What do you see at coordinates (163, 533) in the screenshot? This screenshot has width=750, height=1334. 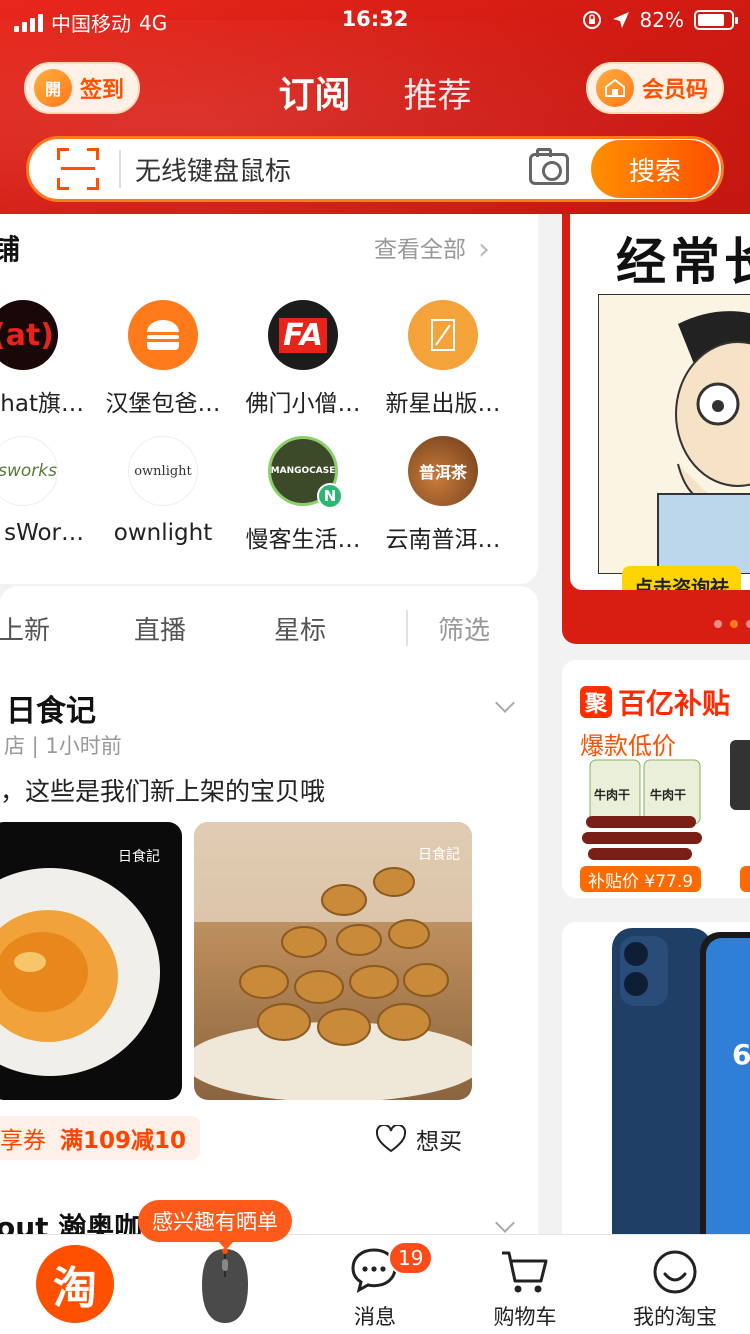 I see `shop-name: ownlight` at bounding box center [163, 533].